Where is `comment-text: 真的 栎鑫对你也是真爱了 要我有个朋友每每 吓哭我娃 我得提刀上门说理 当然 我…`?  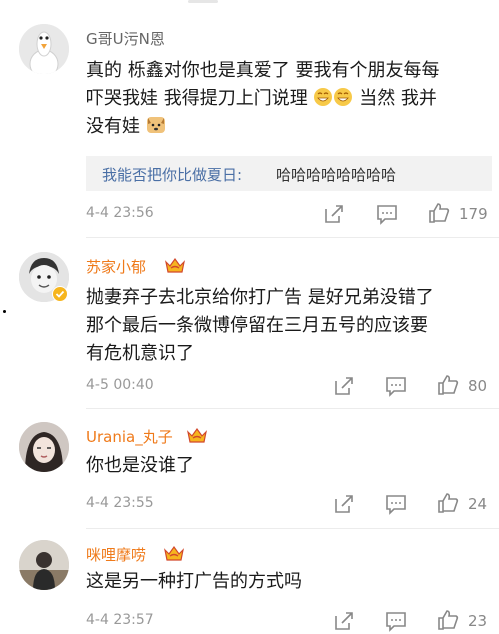 comment-text: 真的 栎鑫对你也是真爱了 要我有个朋友每每 吓哭我娃 我得提刀上门说理 当然 我… is located at coordinates (262, 99).